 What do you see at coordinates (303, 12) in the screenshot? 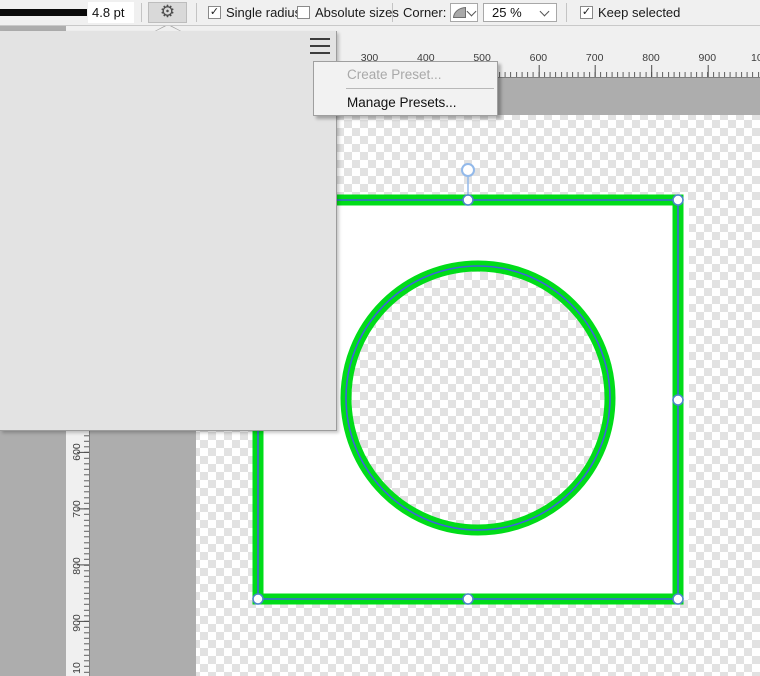
I see `checkbox-unchecked-icon` at bounding box center [303, 12].